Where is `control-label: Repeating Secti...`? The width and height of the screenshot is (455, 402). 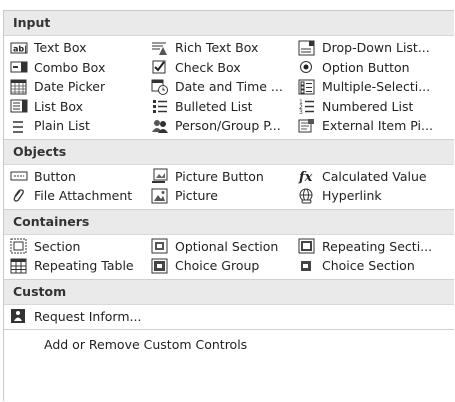
control-label: Repeating Secti... is located at coordinates (377, 246).